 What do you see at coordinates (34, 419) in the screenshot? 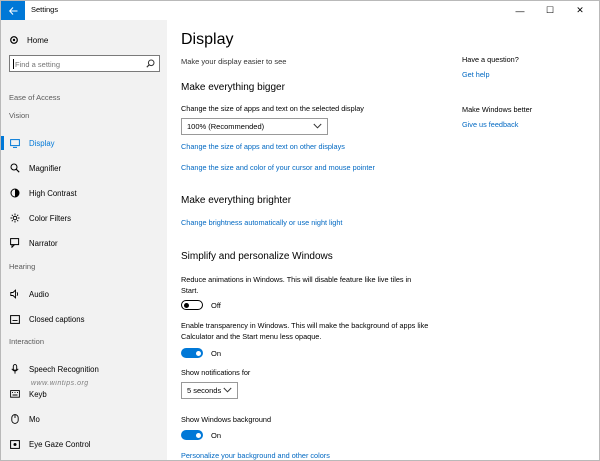
I see `sidebar-item-label: Mo` at bounding box center [34, 419].